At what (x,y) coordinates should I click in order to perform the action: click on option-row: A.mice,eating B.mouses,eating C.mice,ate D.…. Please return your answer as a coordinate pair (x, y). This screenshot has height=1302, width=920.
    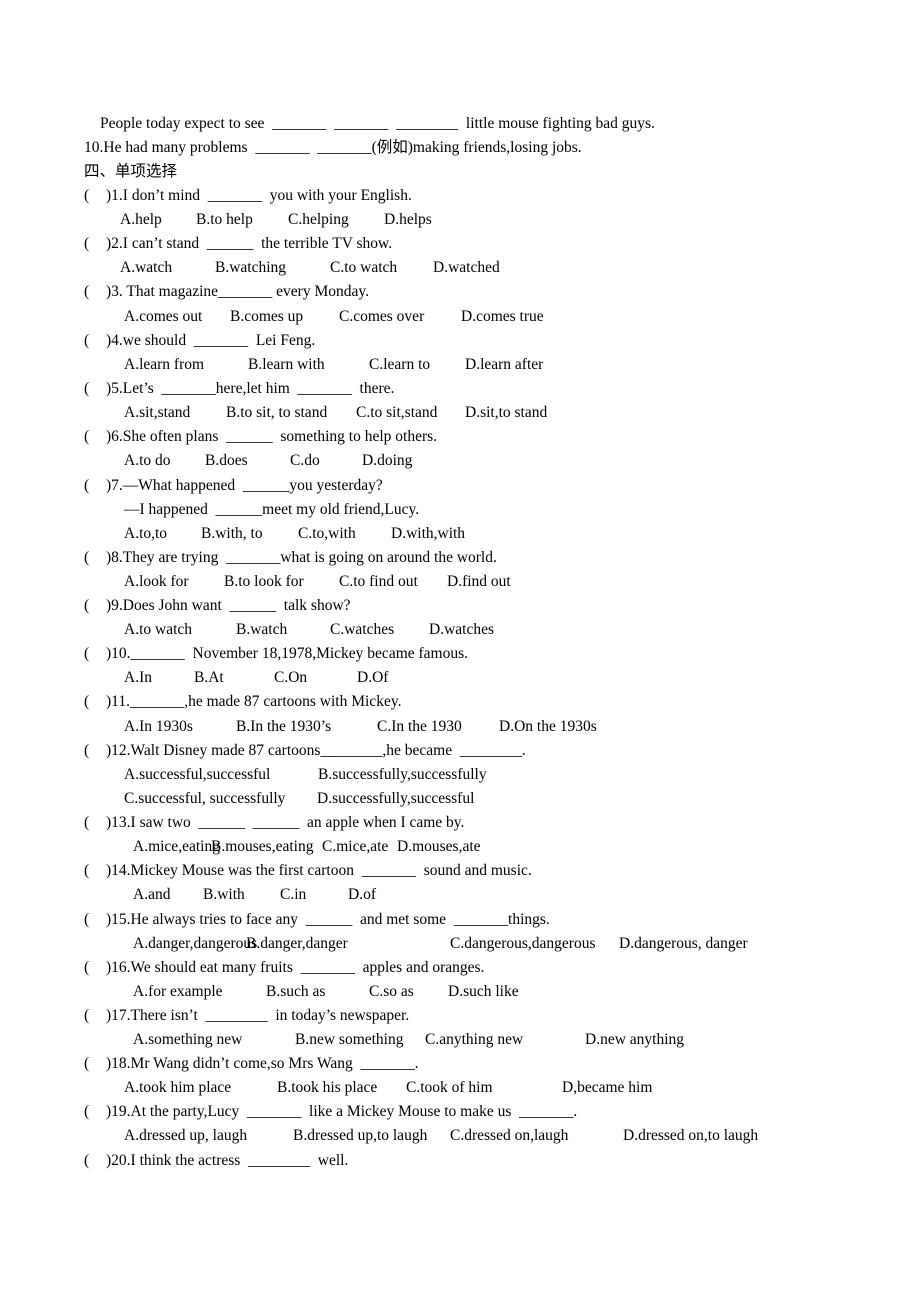
    Looking at the image, I should click on (460, 847).